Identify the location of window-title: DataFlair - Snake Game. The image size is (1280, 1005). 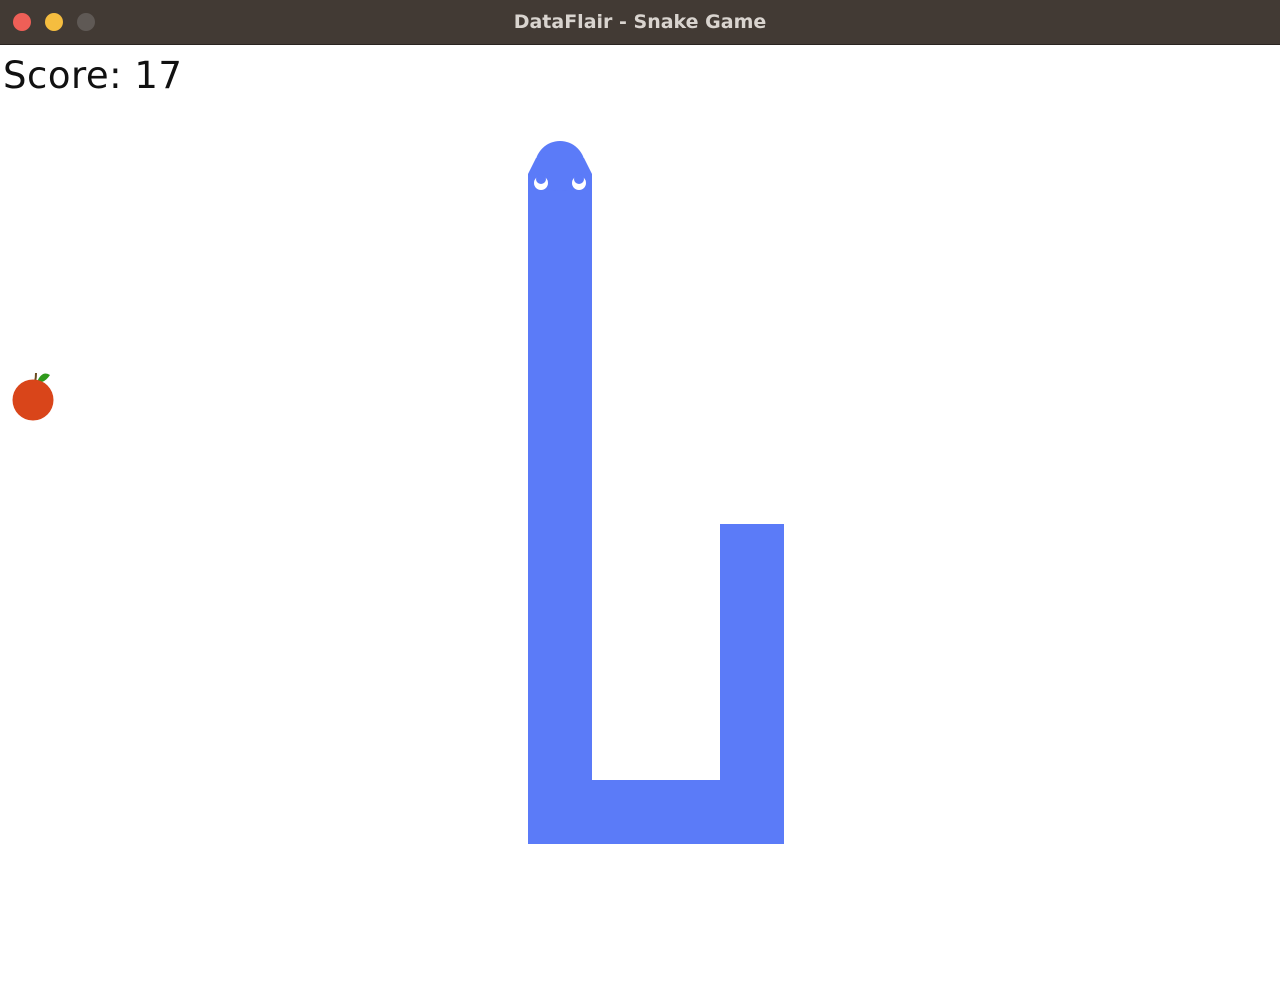
(640, 22).